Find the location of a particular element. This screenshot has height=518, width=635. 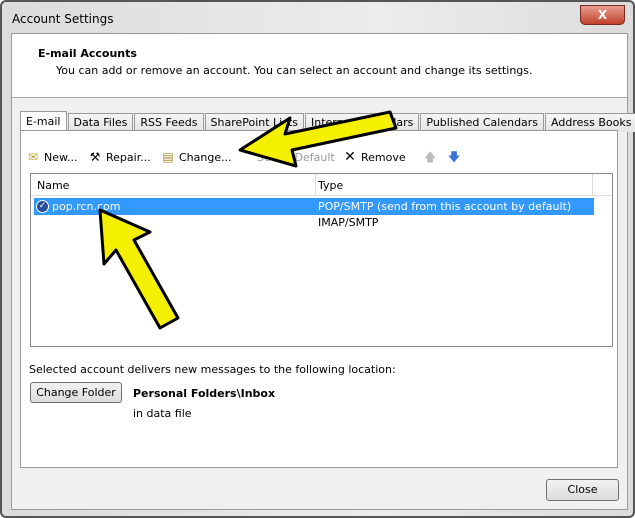

yellow-arrow-to-change is located at coordinates (318, 139).